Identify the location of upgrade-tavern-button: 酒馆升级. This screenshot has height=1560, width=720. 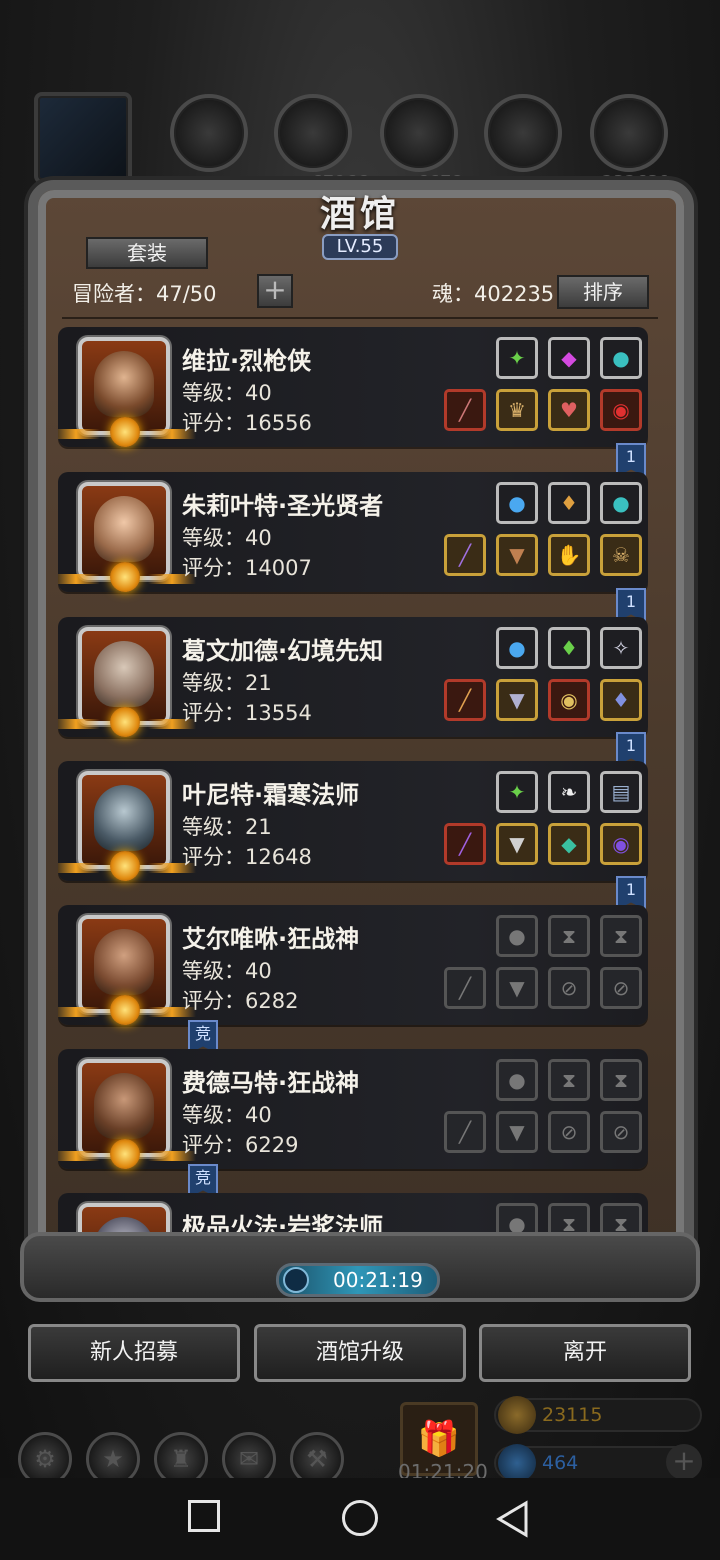
(360, 1353).